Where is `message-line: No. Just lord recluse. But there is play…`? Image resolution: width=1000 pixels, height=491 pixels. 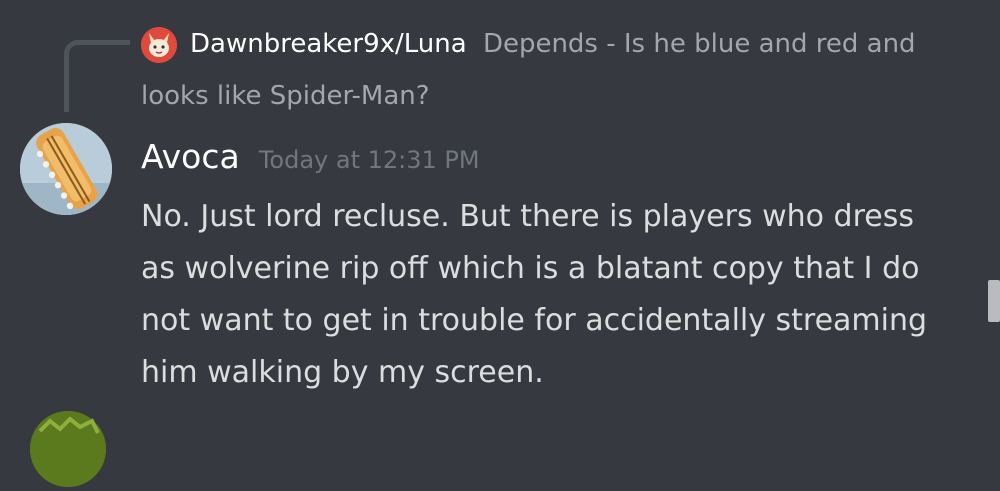
message-line: No. Just lord recluse. But there is play… is located at coordinates (527, 216).